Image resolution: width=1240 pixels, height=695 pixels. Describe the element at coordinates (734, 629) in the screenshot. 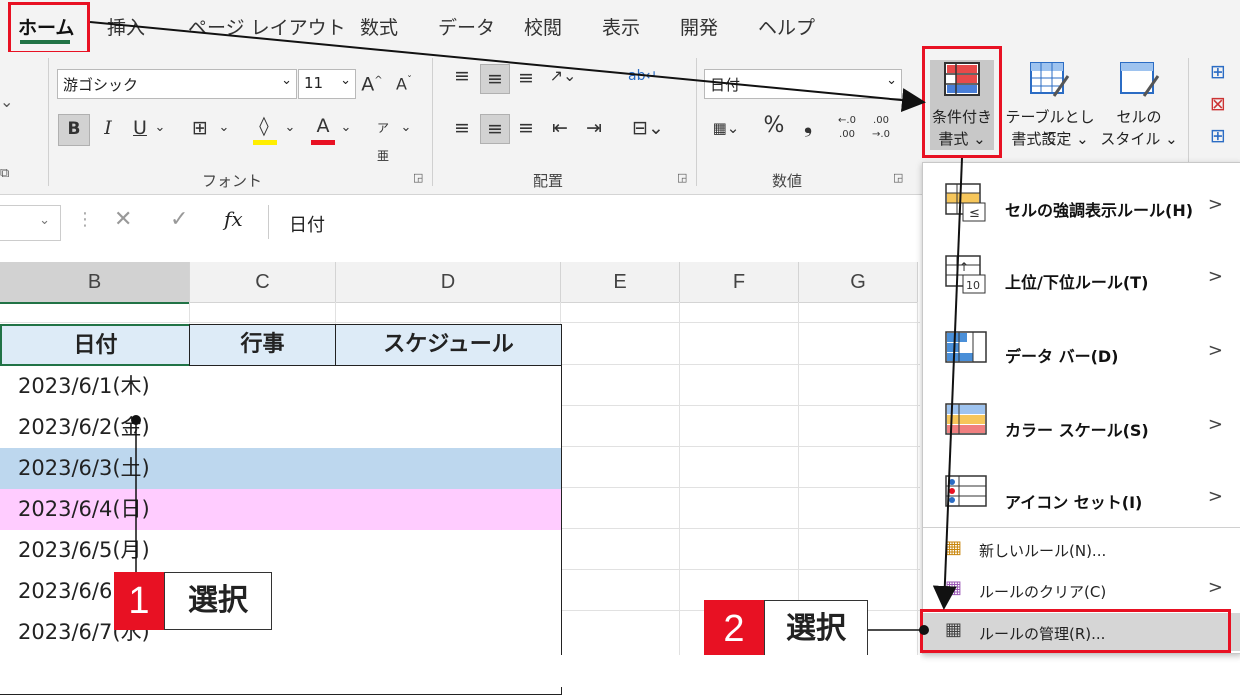

I see `callout-2-number: 2` at that location.